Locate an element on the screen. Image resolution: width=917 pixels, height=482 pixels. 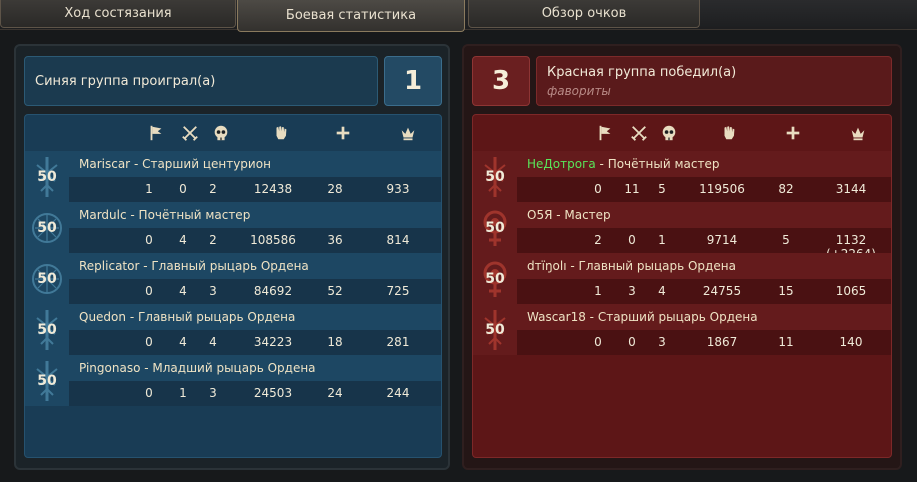
player-rank: - Младший рыцарь Ордена is located at coordinates (228, 368).